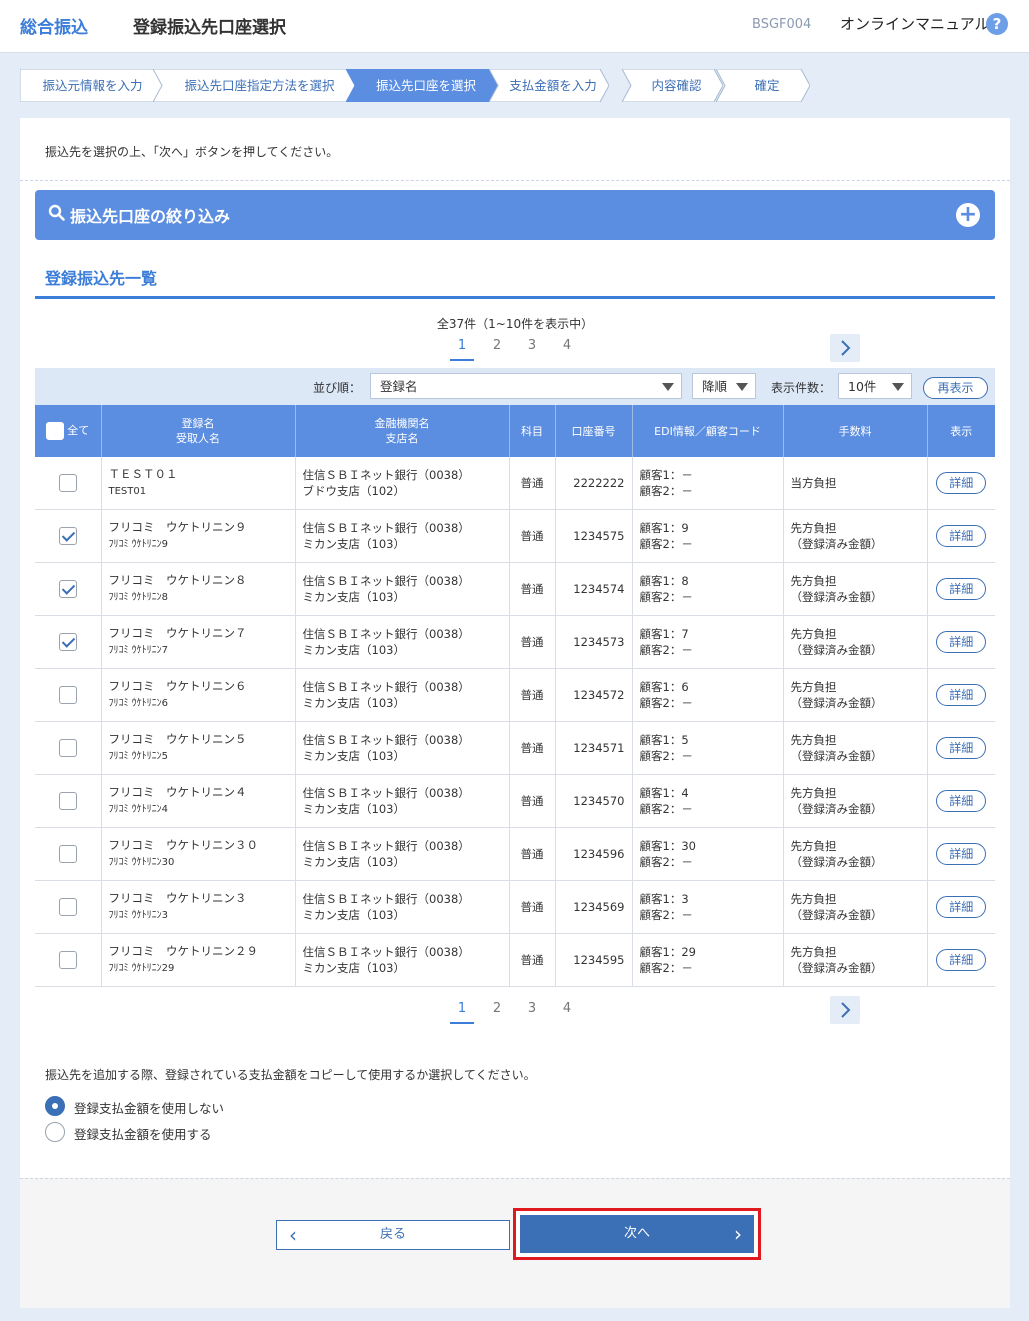 The image size is (1029, 1321). Describe the element at coordinates (515, 215) in the screenshot. I see `filter-accordion: 振込先口座の絞り込み +` at that location.